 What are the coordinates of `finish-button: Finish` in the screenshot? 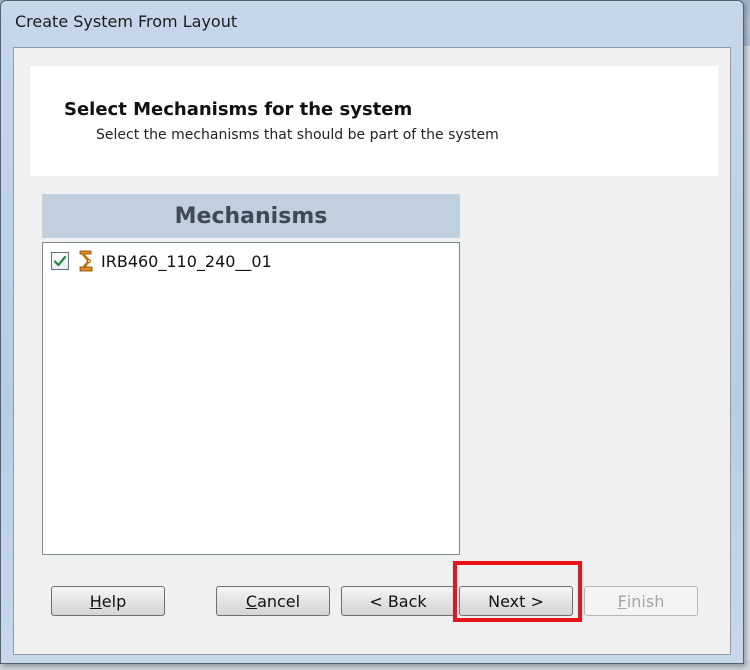 It's located at (641, 601).